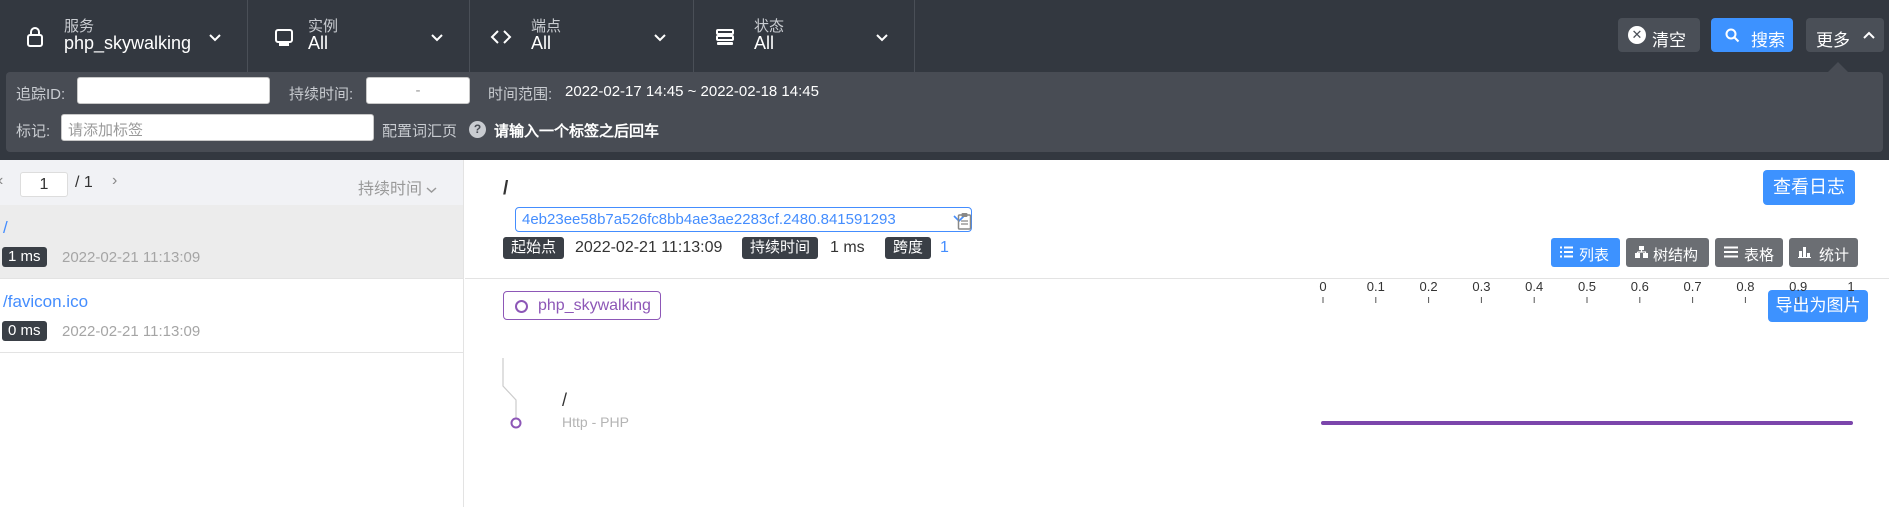  What do you see at coordinates (1745, 286) in the screenshot?
I see `axis-tick-label: 0.8` at bounding box center [1745, 286].